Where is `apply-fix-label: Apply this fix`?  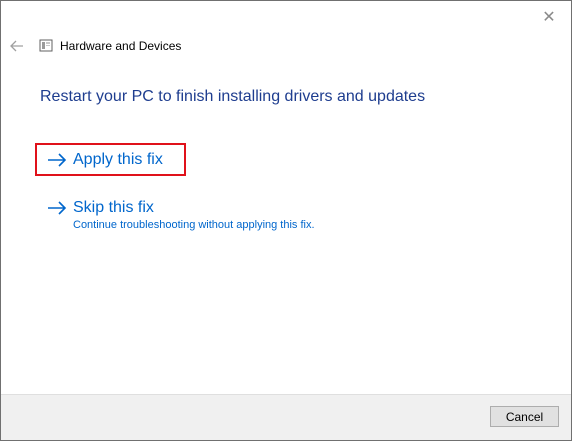 apply-fix-label: Apply this fix is located at coordinates (118, 160).